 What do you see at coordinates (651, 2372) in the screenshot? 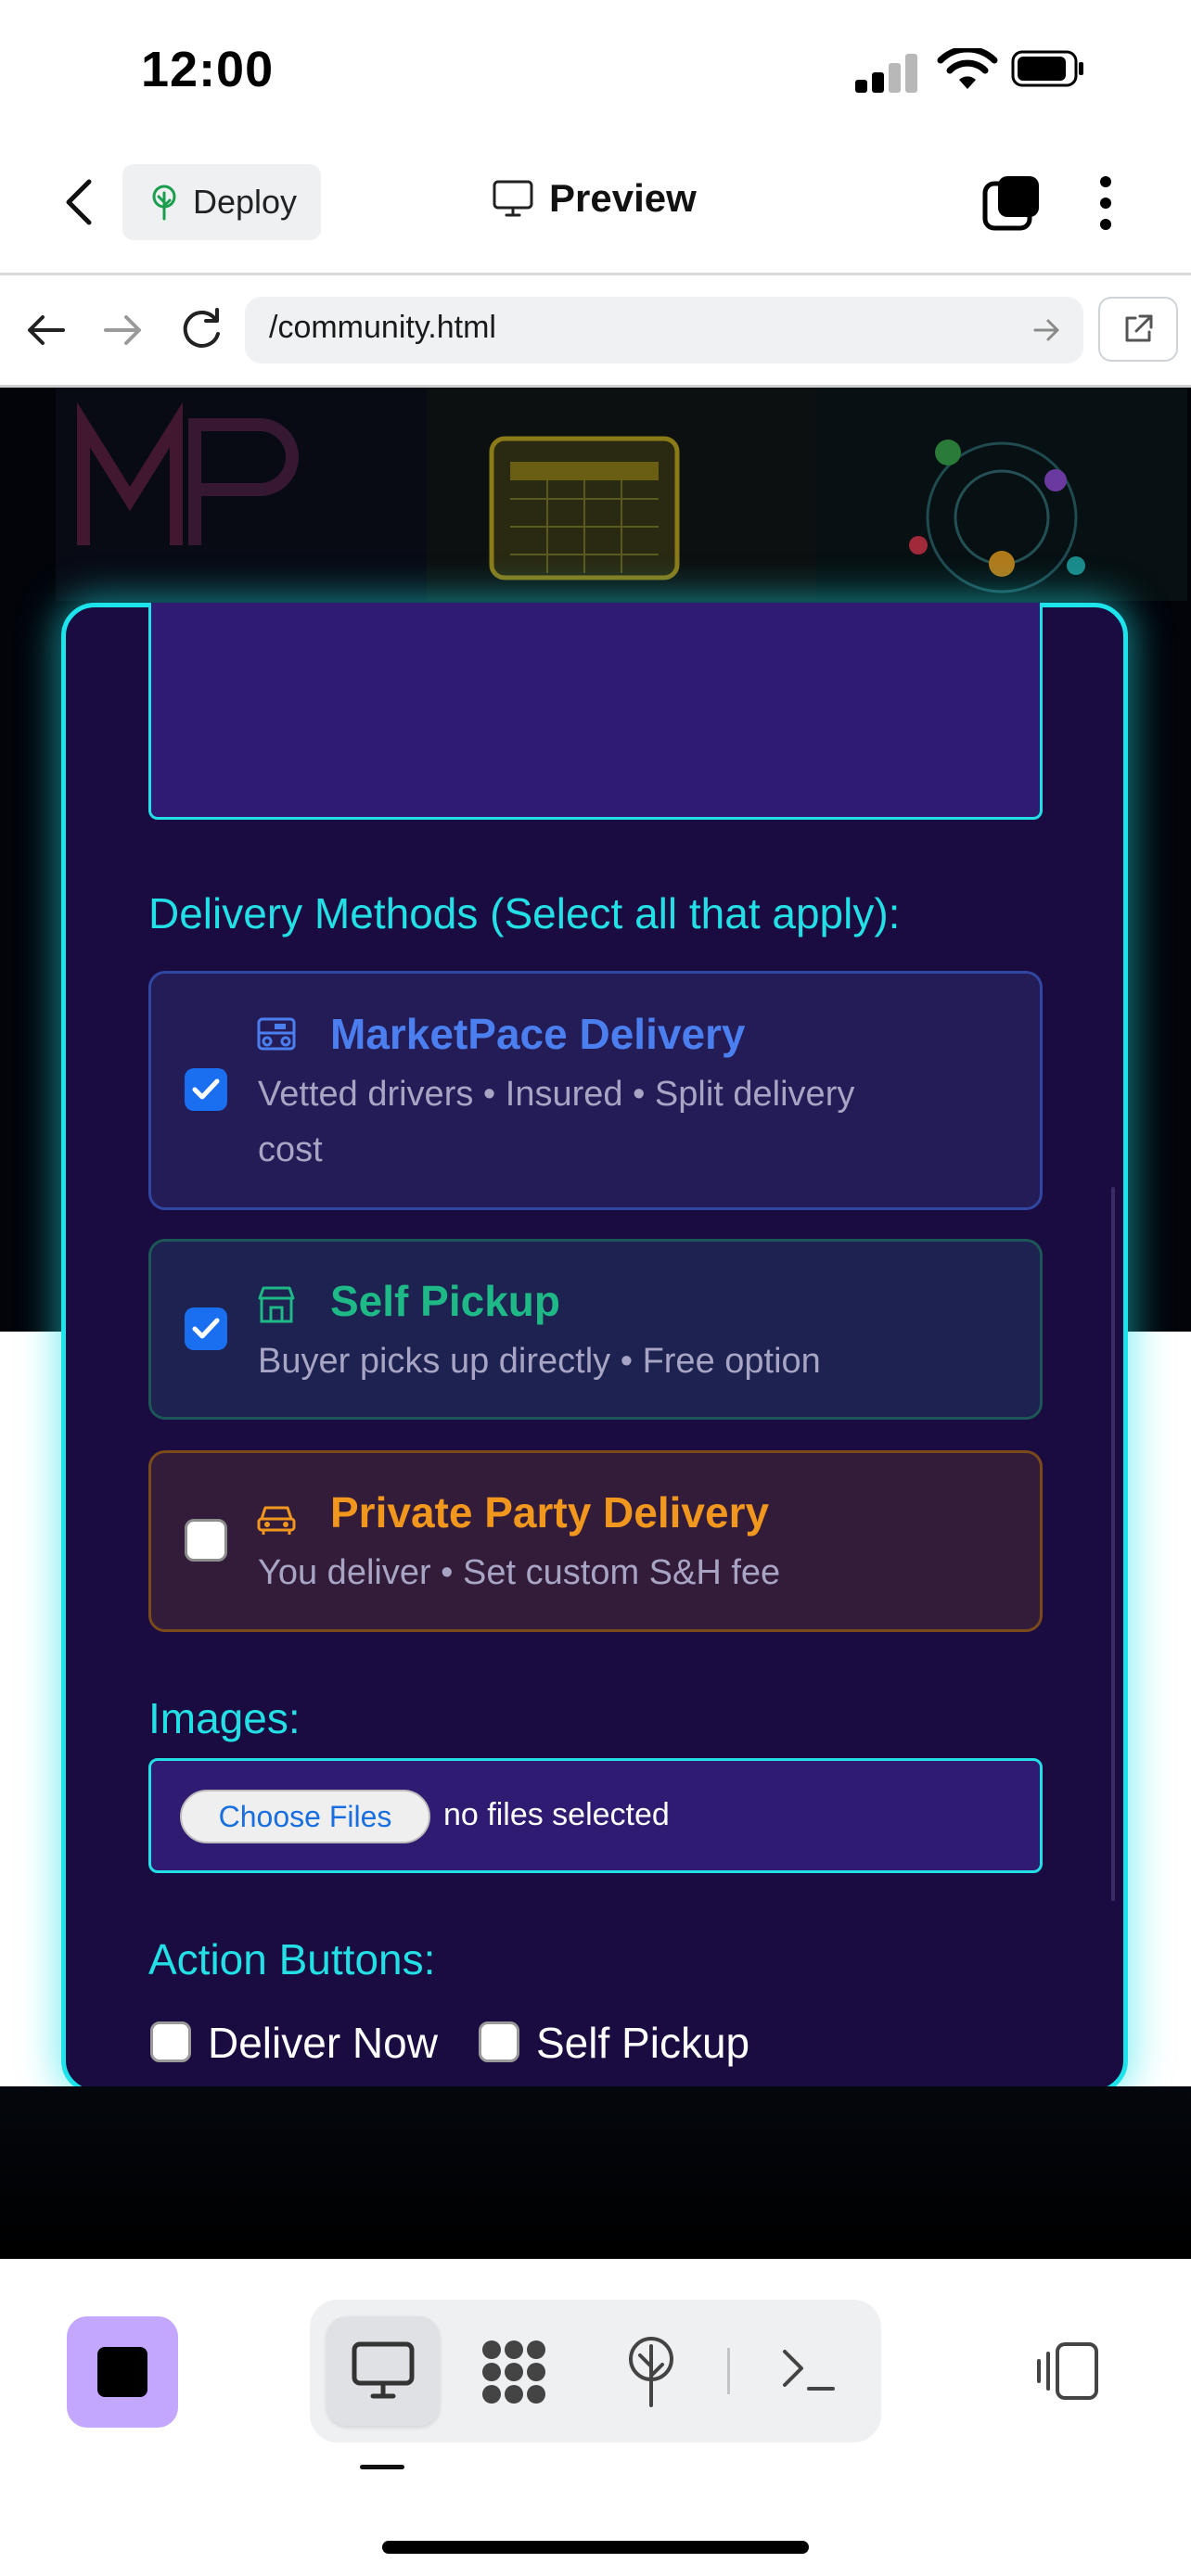
I see `deploy-tab-icon` at bounding box center [651, 2372].